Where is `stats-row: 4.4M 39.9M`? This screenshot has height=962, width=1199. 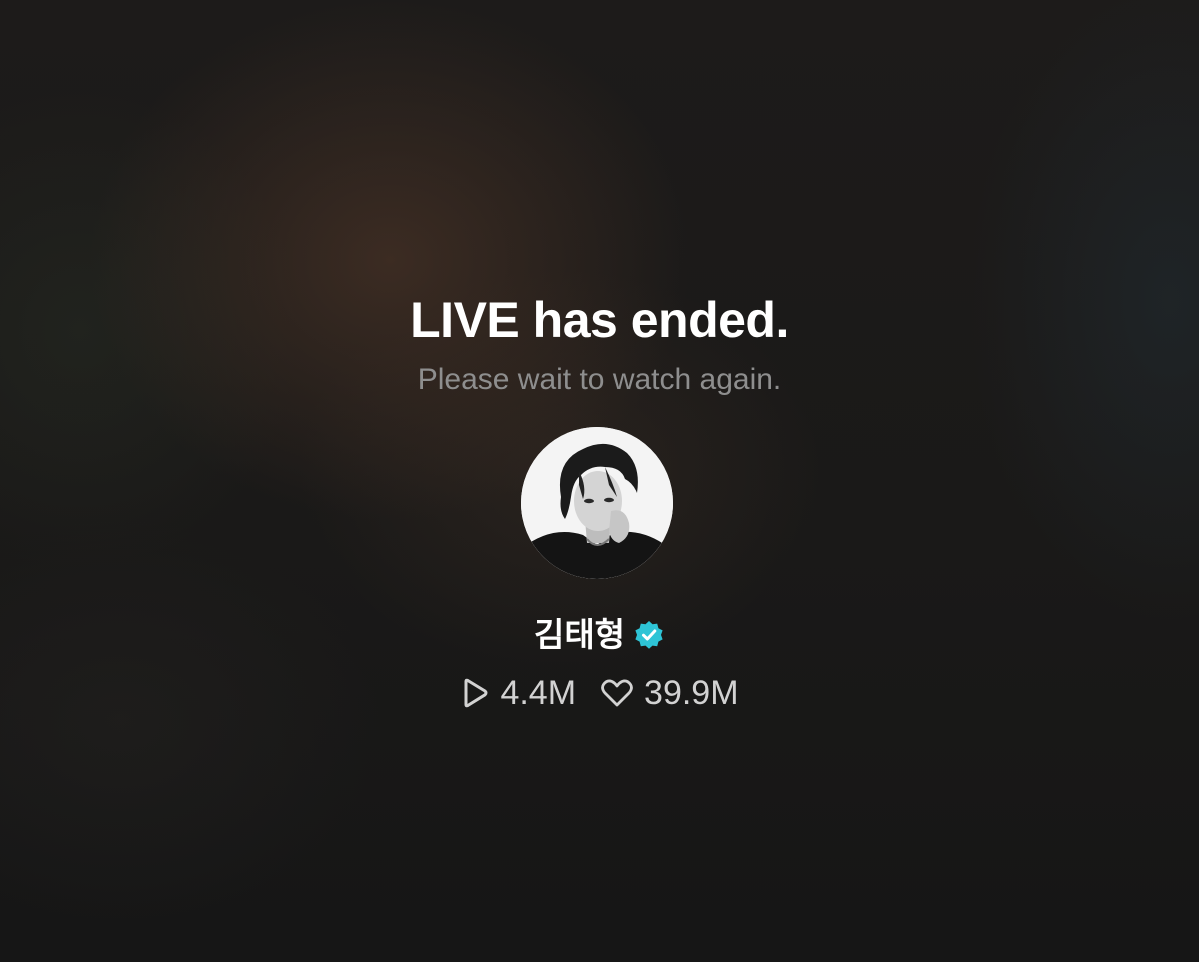
stats-row: 4.4M 39.9M is located at coordinates (599, 693).